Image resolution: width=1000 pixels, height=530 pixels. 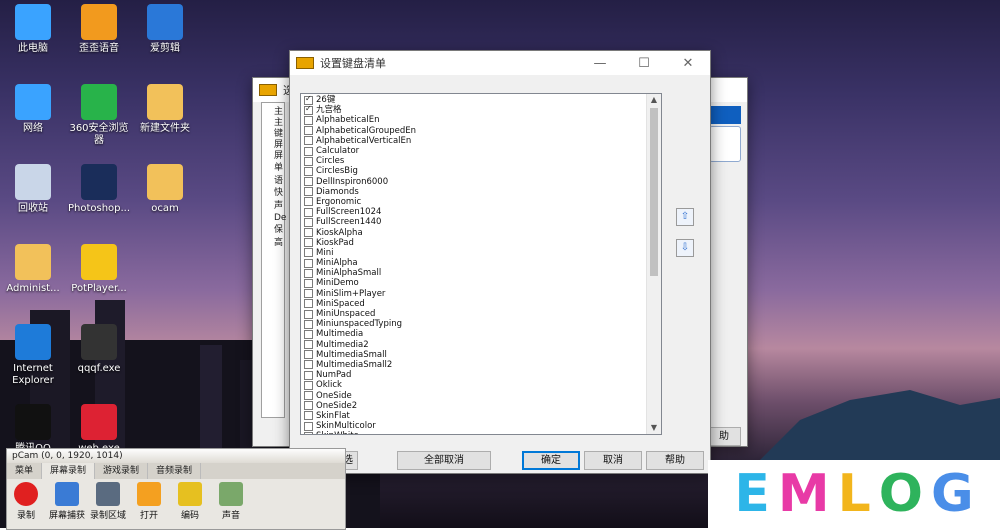 I want to click on bandicam-tab: 游戏录制, so click(x=122, y=471).